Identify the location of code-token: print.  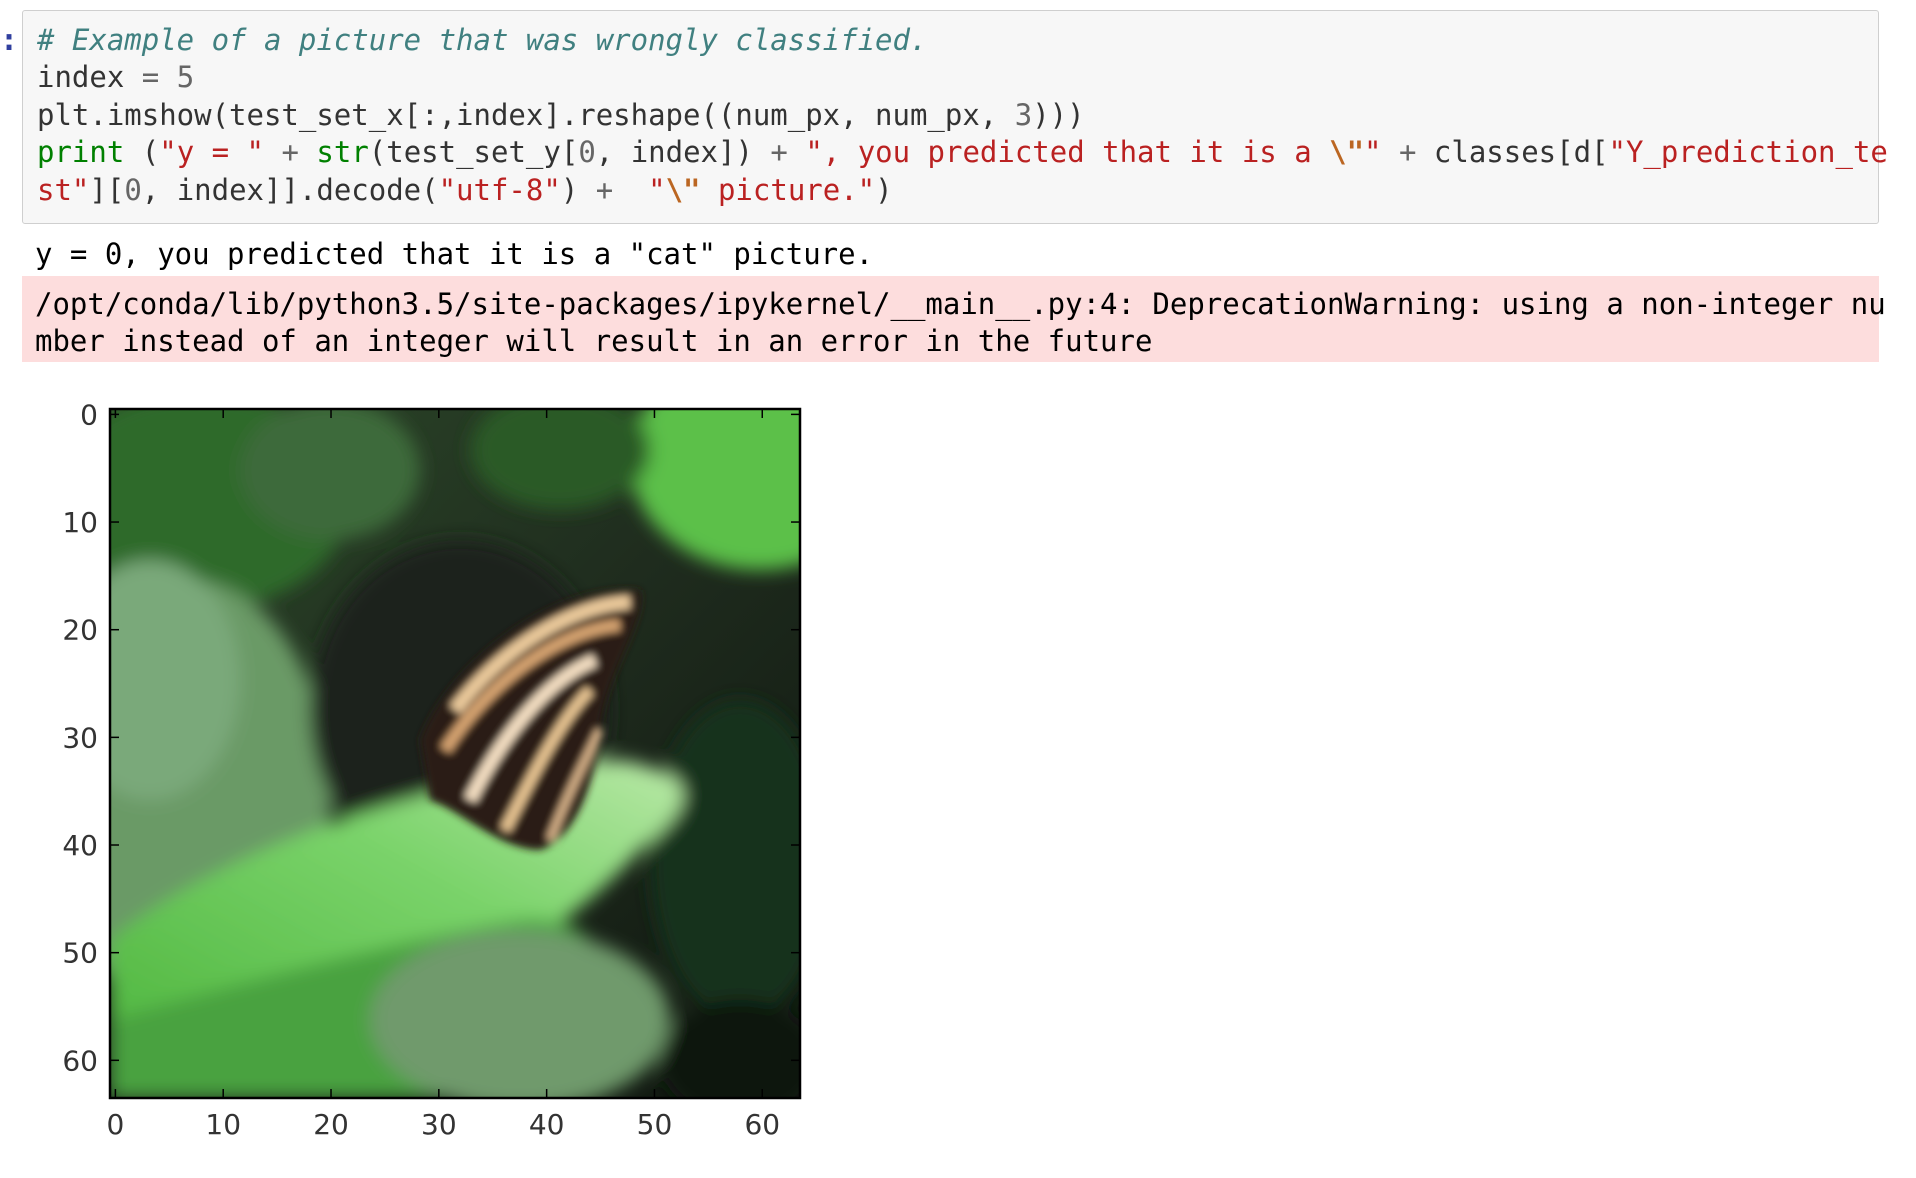
(81, 152).